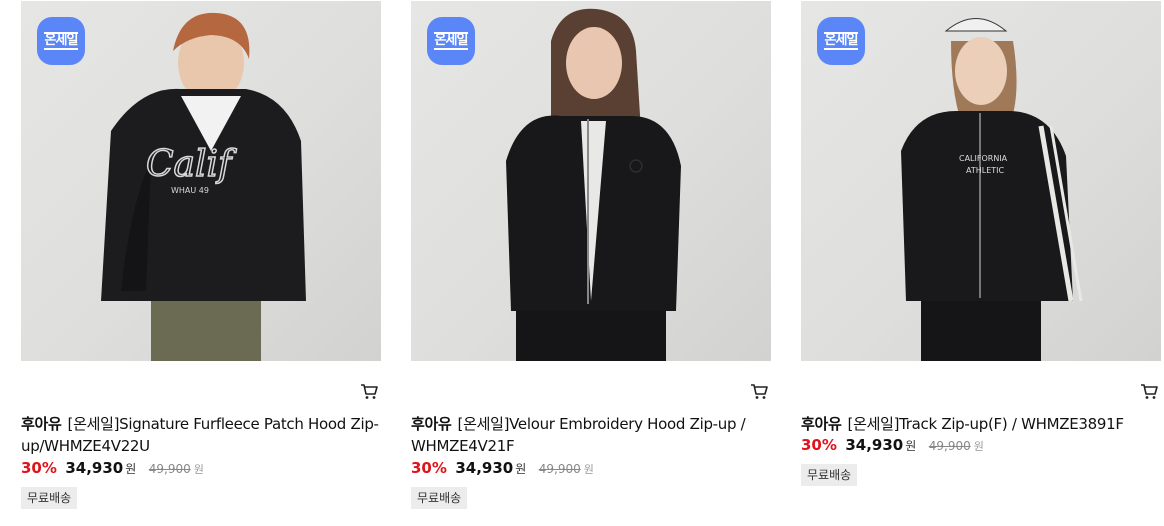 This screenshot has height=526, width=1164. What do you see at coordinates (985, 170) in the screenshot?
I see `garment-graphic-sub: ATHLETIC` at bounding box center [985, 170].